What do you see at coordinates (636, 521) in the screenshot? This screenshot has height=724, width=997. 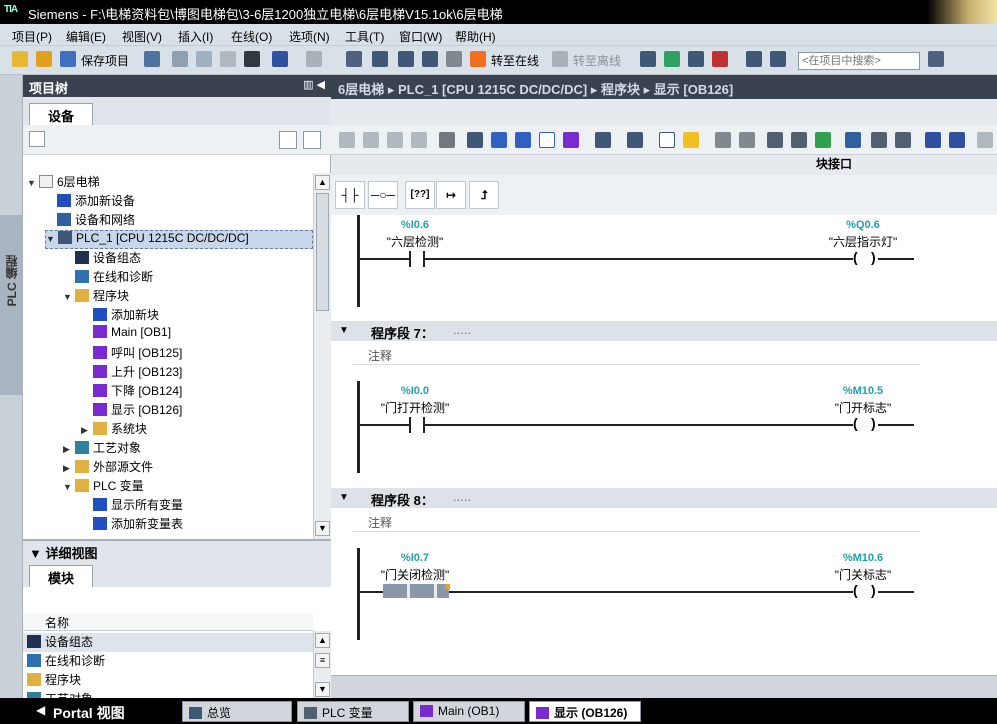 I see `network-comment: 注释` at bounding box center [636, 521].